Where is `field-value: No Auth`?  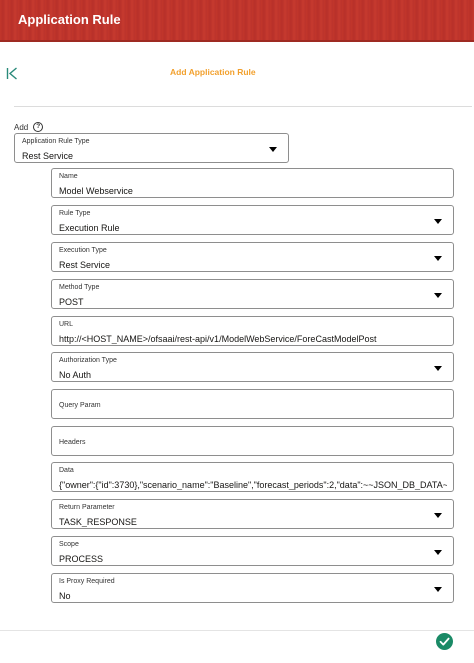
field-value: No Auth is located at coordinates (75, 375).